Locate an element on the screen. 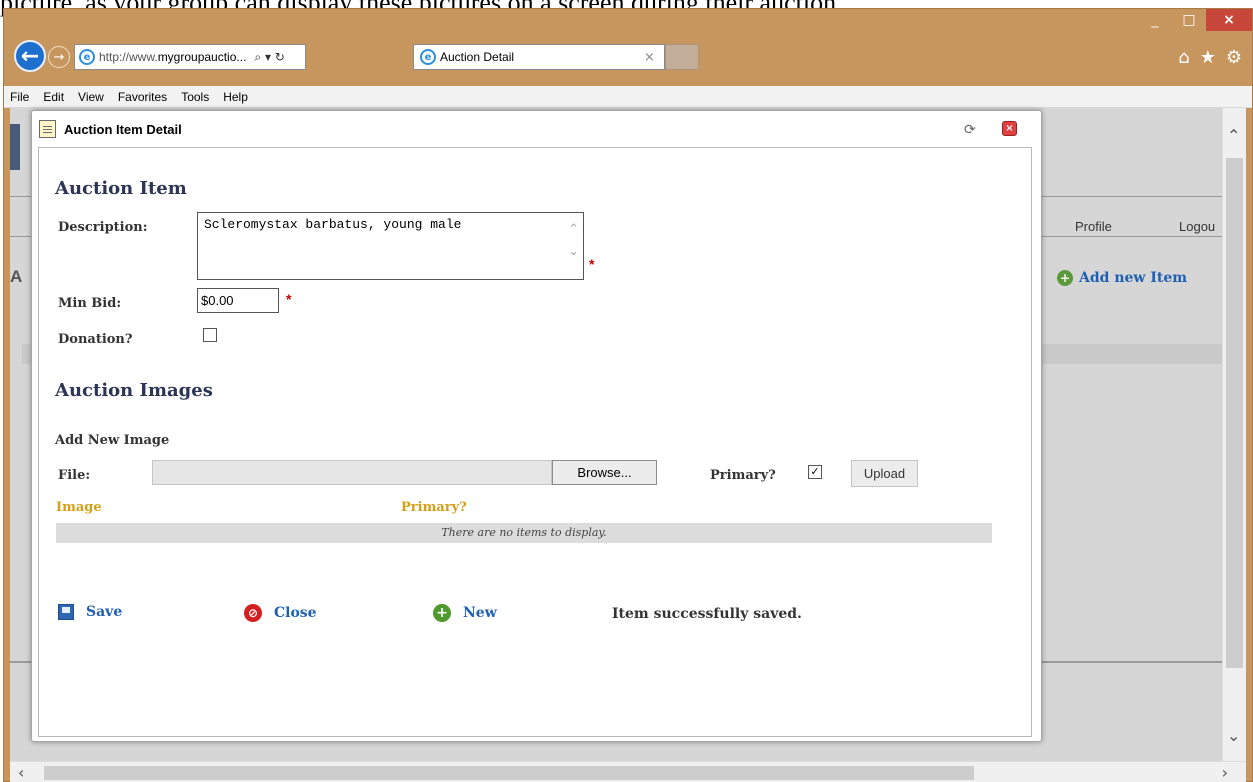  min-bid-input: $0.00 is located at coordinates (238, 300).